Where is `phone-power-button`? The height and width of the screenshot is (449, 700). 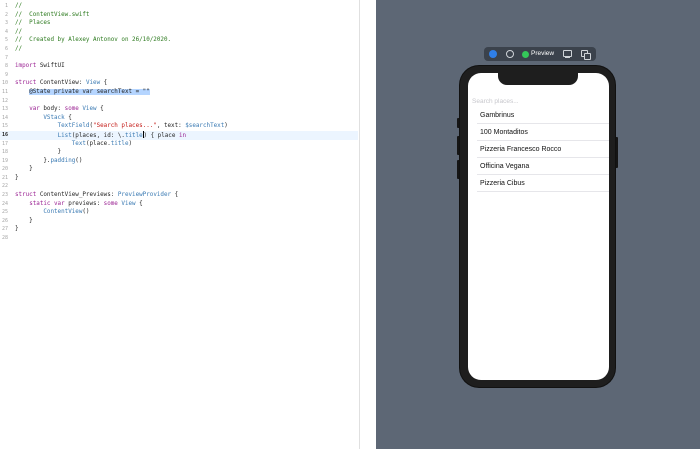
phone-power-button is located at coordinates (616, 152).